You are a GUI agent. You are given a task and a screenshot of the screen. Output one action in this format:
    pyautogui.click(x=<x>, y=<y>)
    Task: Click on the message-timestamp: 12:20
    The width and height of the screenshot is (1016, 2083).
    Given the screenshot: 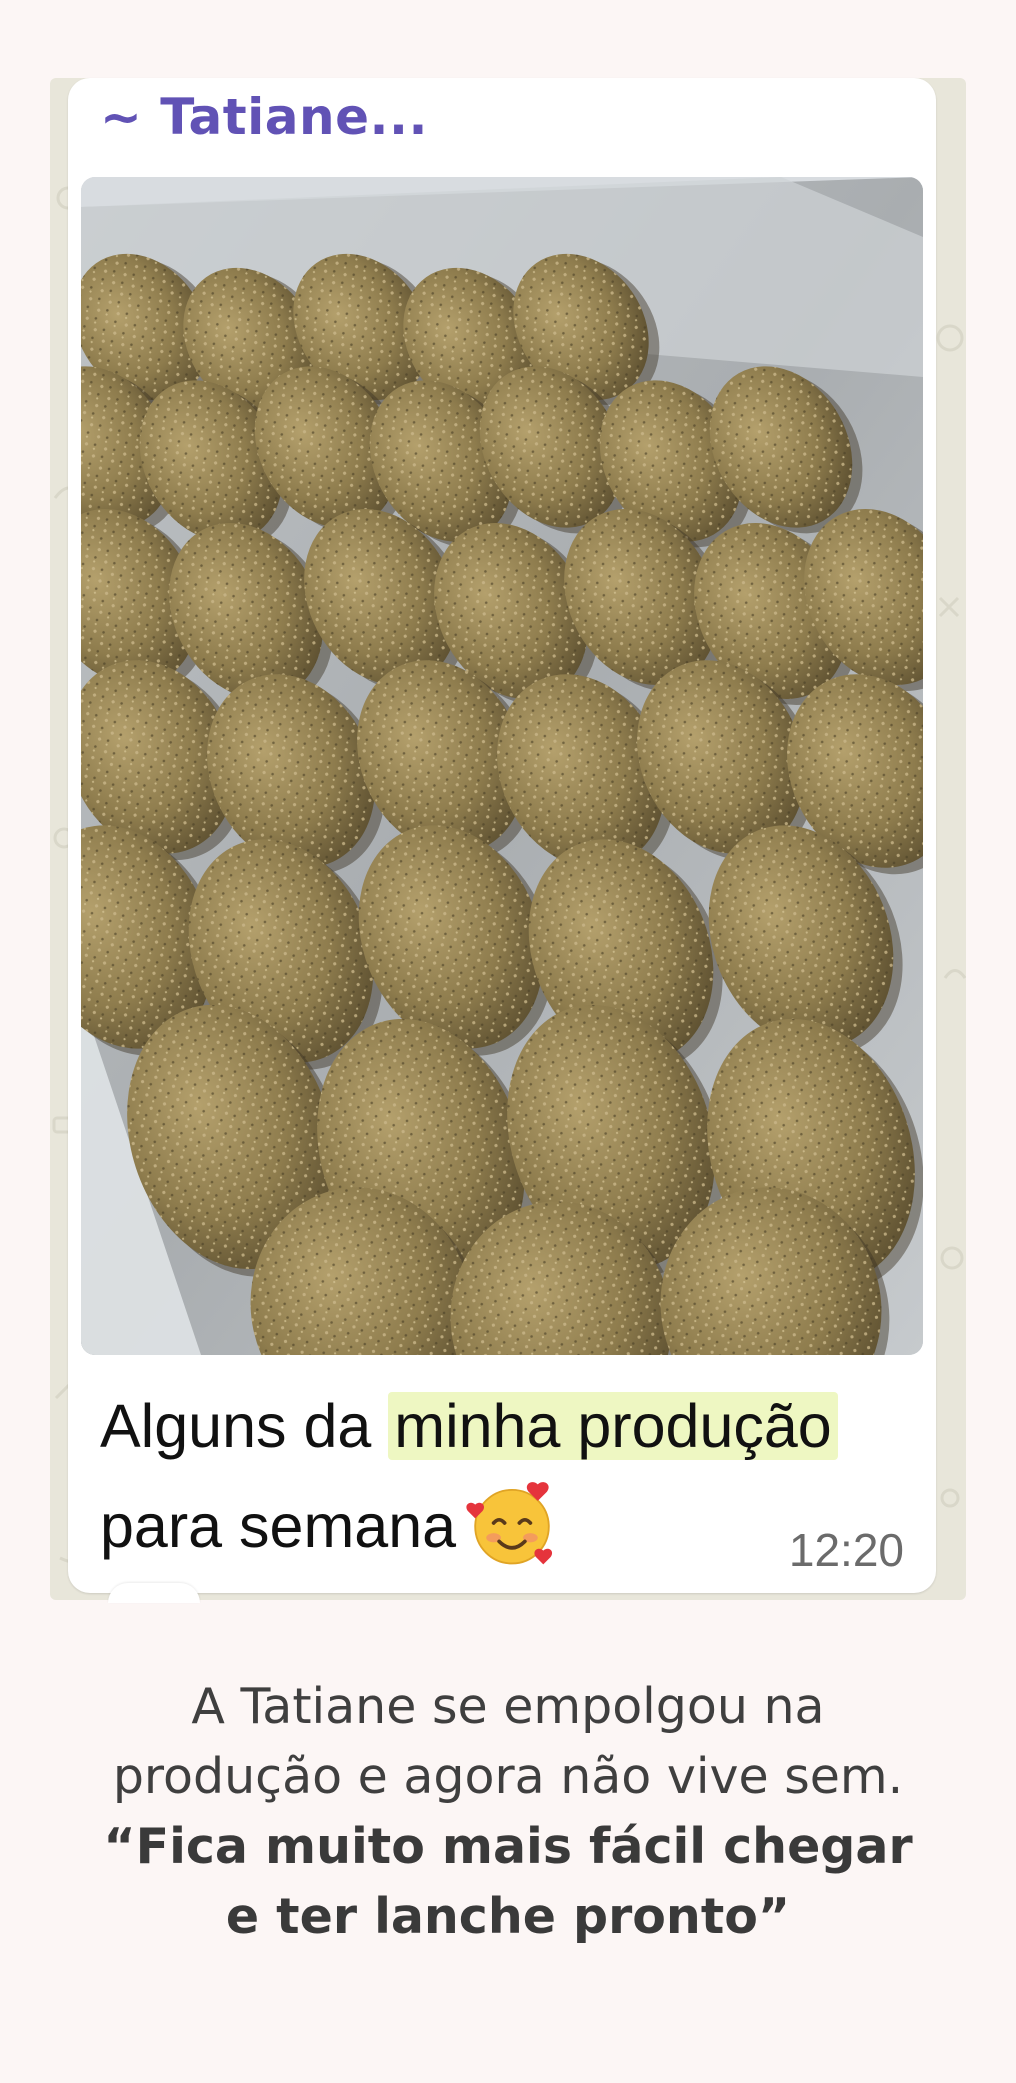 What is the action you would take?
    pyautogui.click(x=846, y=1550)
    